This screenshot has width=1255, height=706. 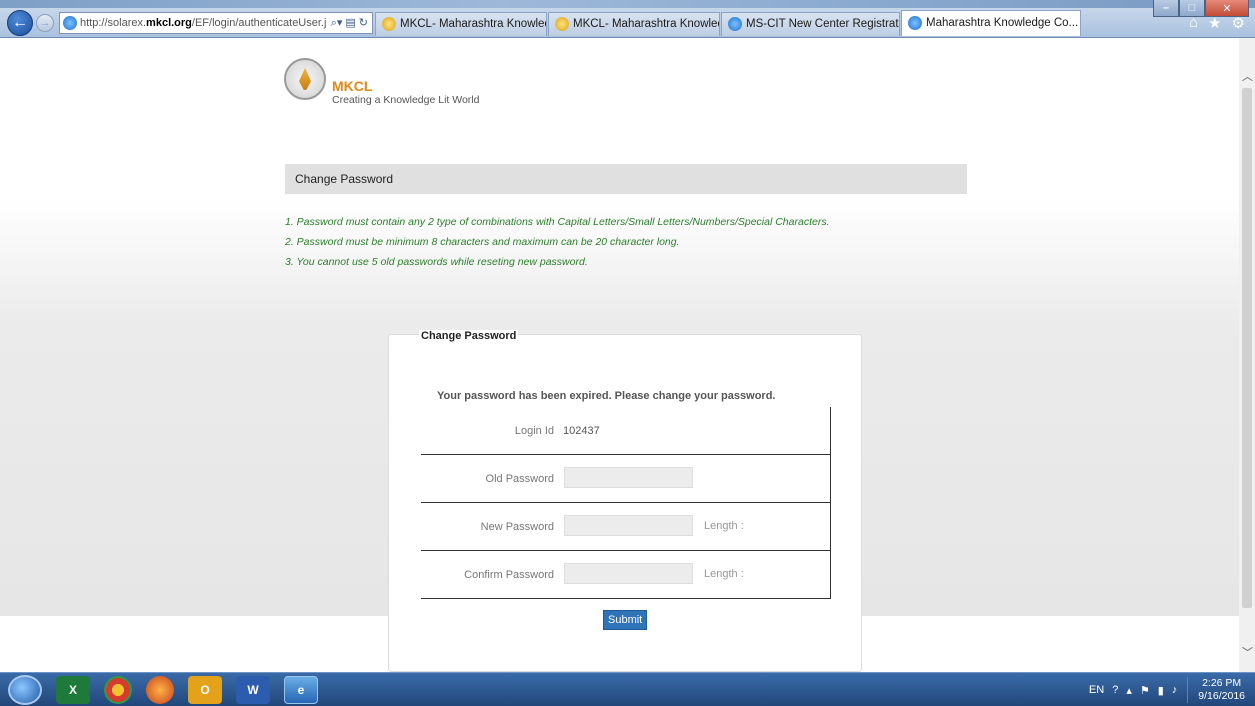 I want to click on system-tray: EN ? ▴ ⚑ ▮ ♪ 2:26 PM 9/16/2016, so click(x=1172, y=689).